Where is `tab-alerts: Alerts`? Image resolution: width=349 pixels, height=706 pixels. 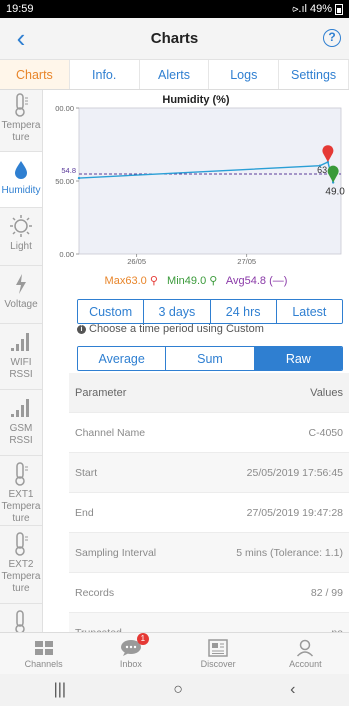 tab-alerts: Alerts is located at coordinates (175, 74).